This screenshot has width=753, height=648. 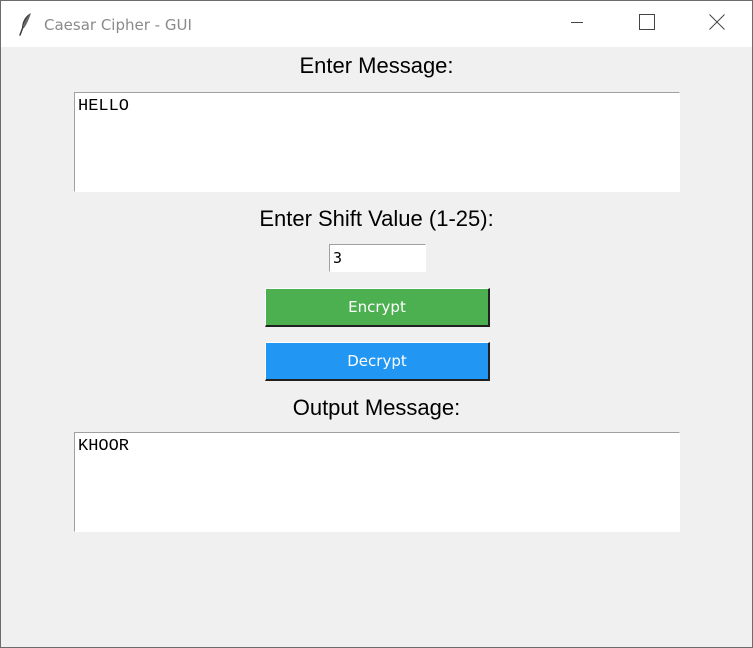 What do you see at coordinates (26, 24) in the screenshot?
I see `feather-icon` at bounding box center [26, 24].